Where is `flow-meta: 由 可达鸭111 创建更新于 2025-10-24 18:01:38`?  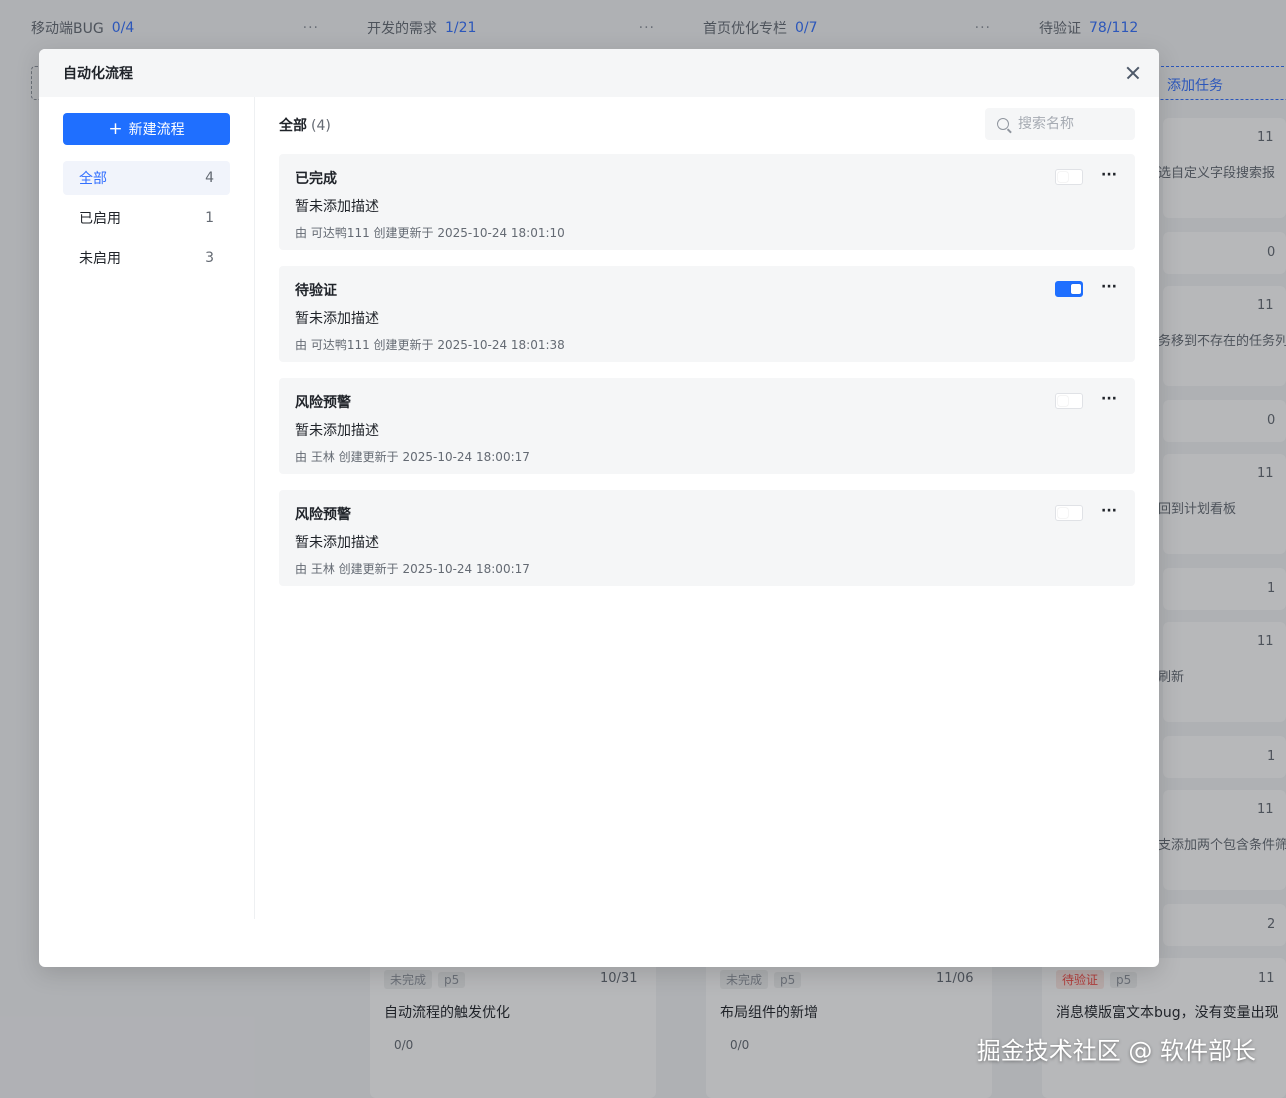
flow-meta: 由 可达鸭111 创建更新于 2025-10-24 18:01:38 is located at coordinates (430, 345).